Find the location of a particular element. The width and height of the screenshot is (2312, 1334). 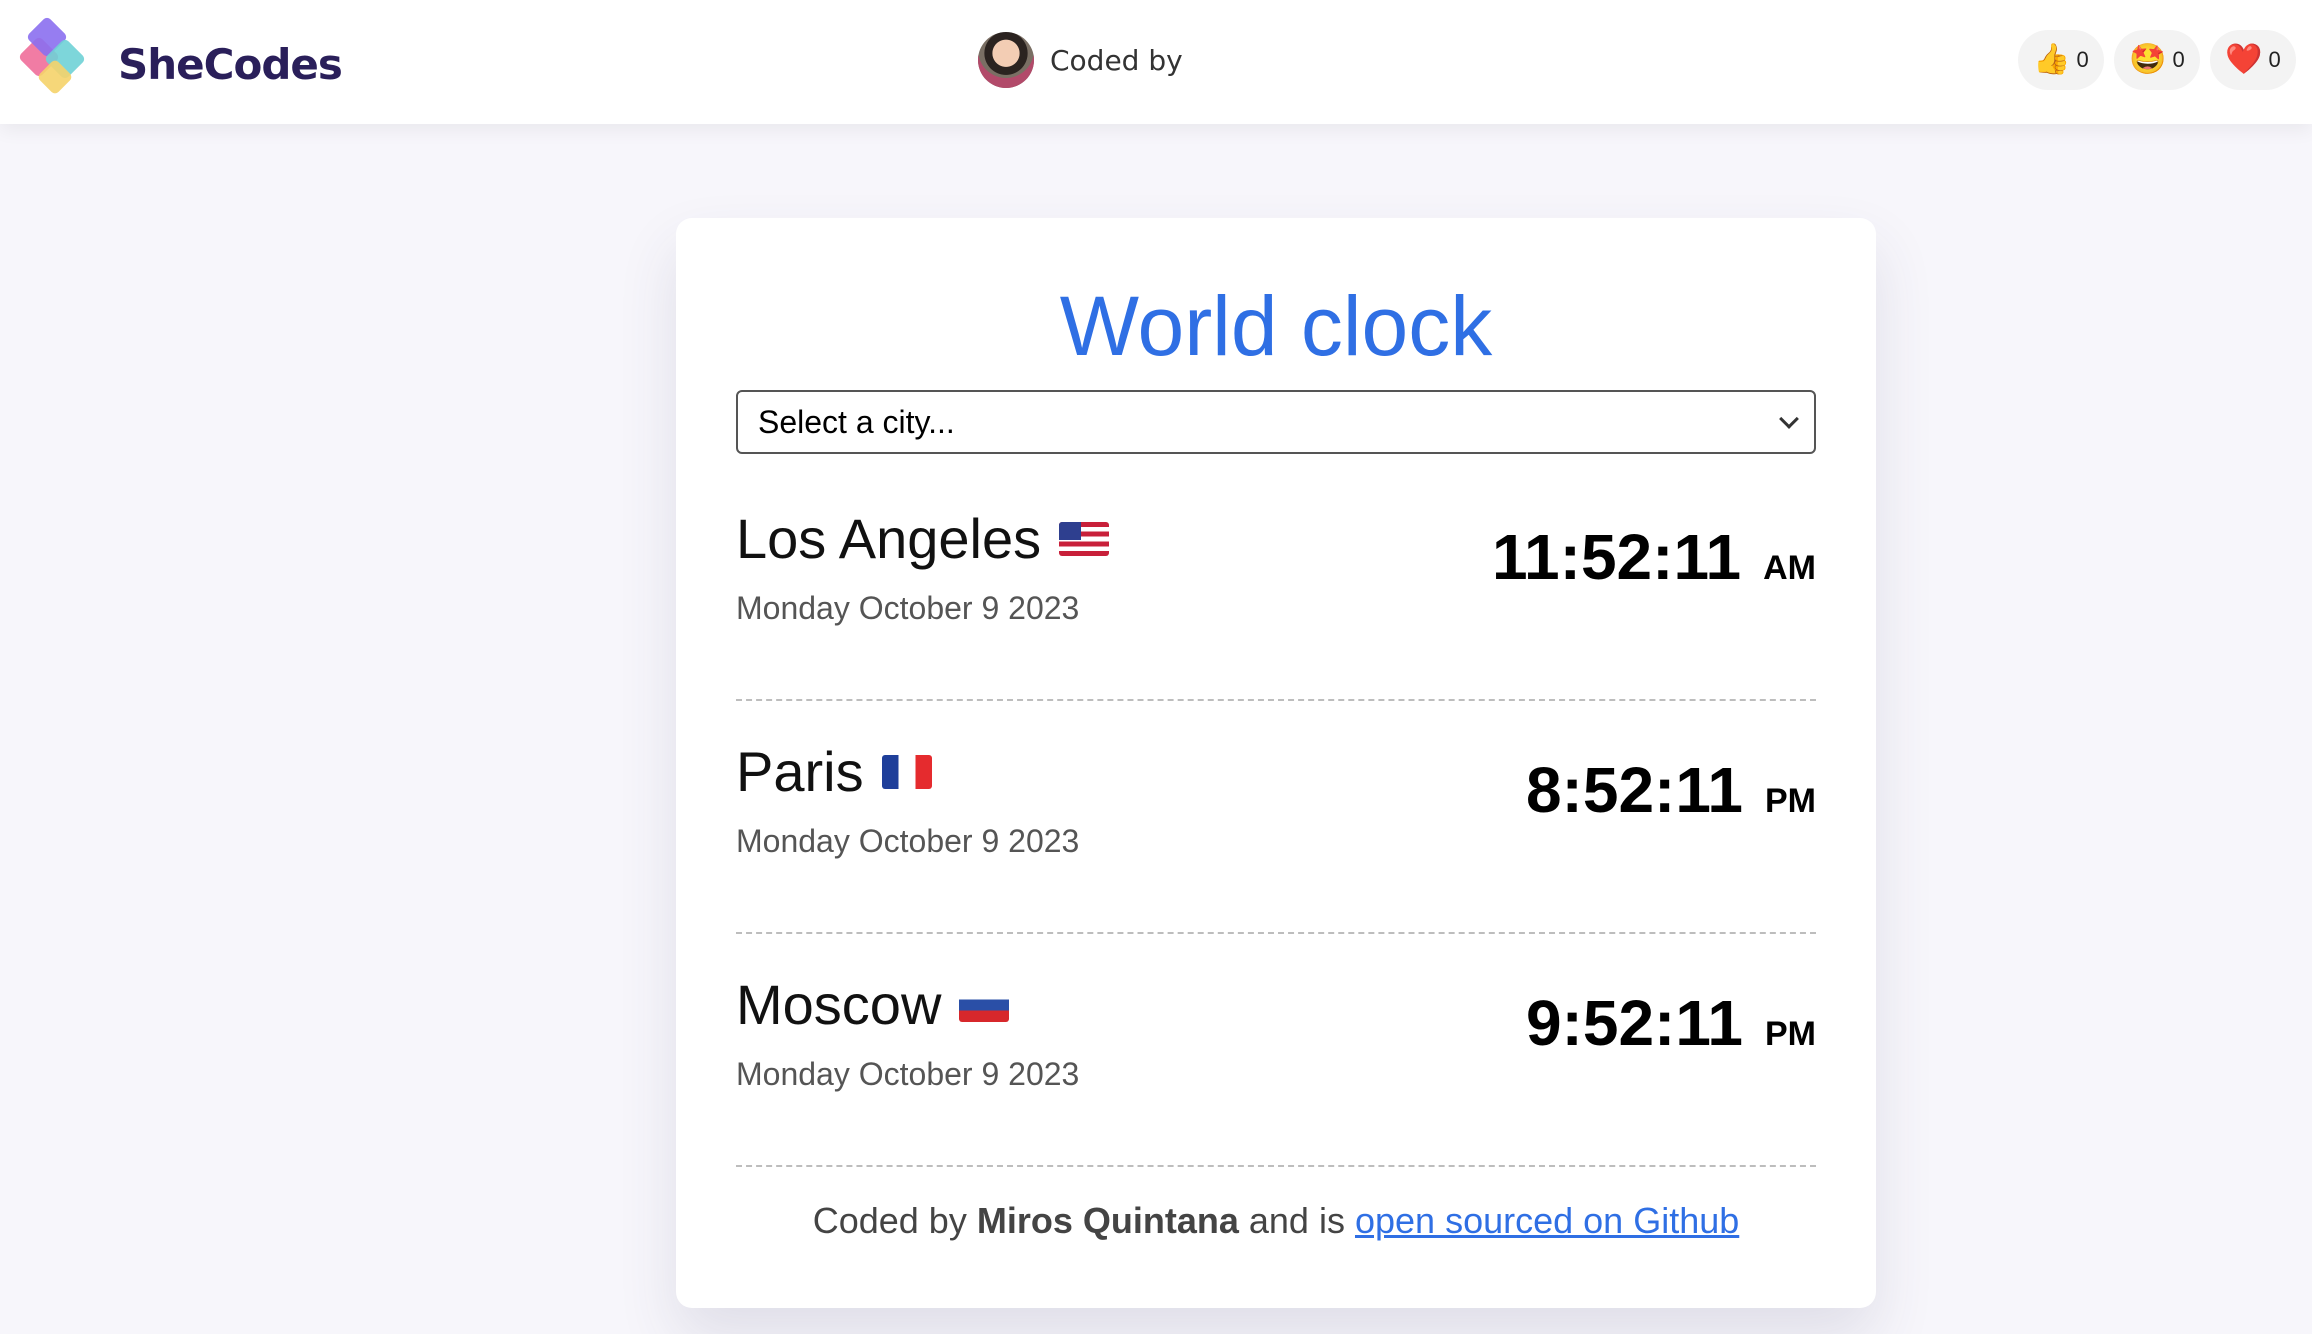

author-link: Coded by is located at coordinates (1080, 60).